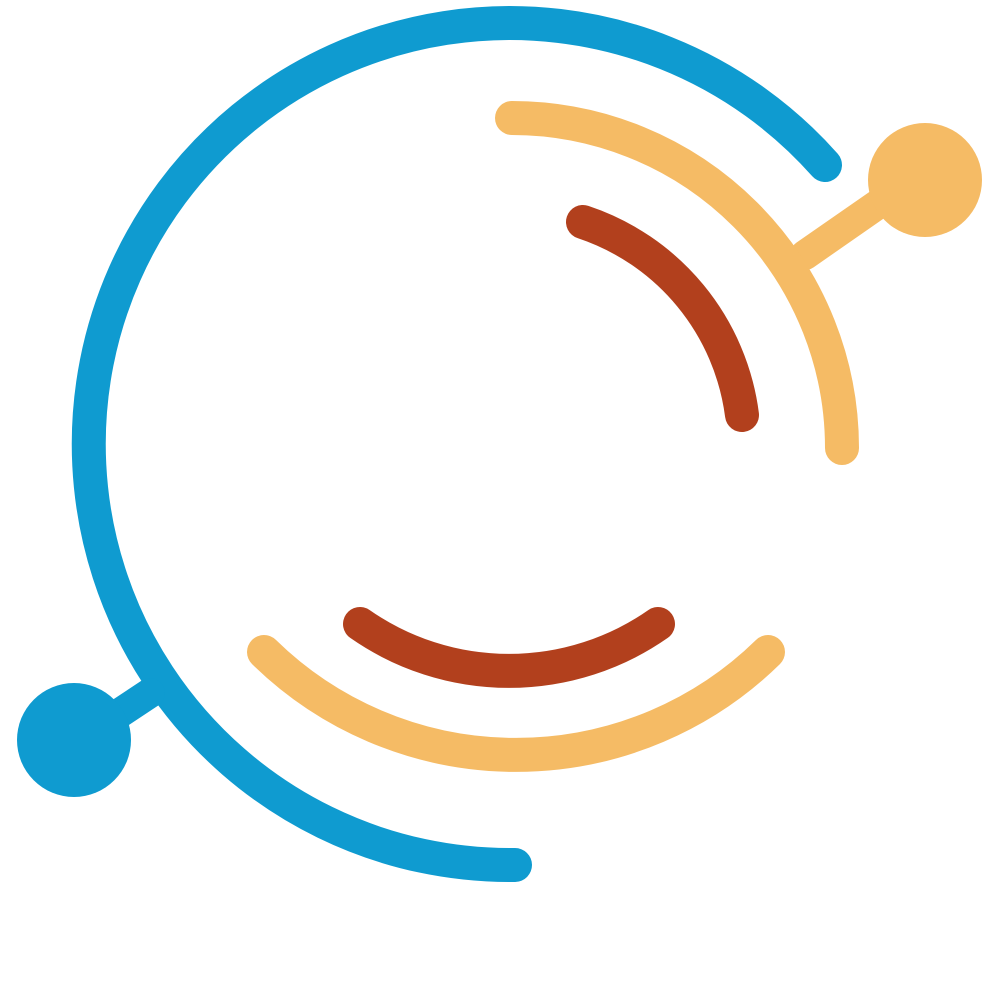 The image size is (1000, 1000). I want to click on outer-node-top, so click(925, 180).